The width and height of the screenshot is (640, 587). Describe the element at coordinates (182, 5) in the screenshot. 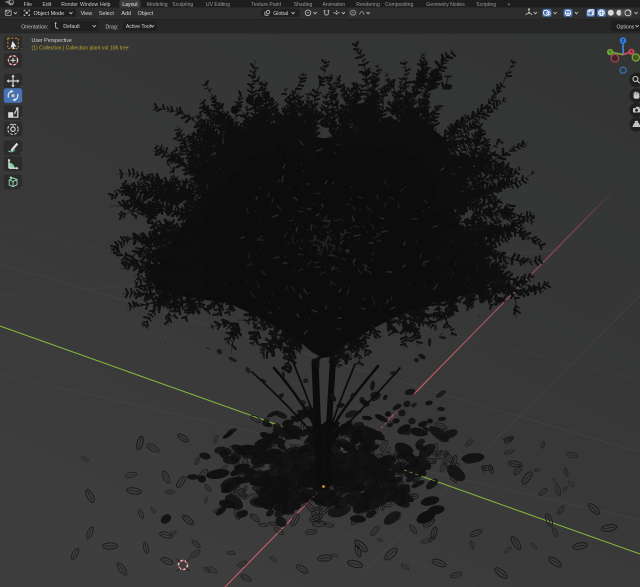

I see `svg-text: Sculpting` at that location.